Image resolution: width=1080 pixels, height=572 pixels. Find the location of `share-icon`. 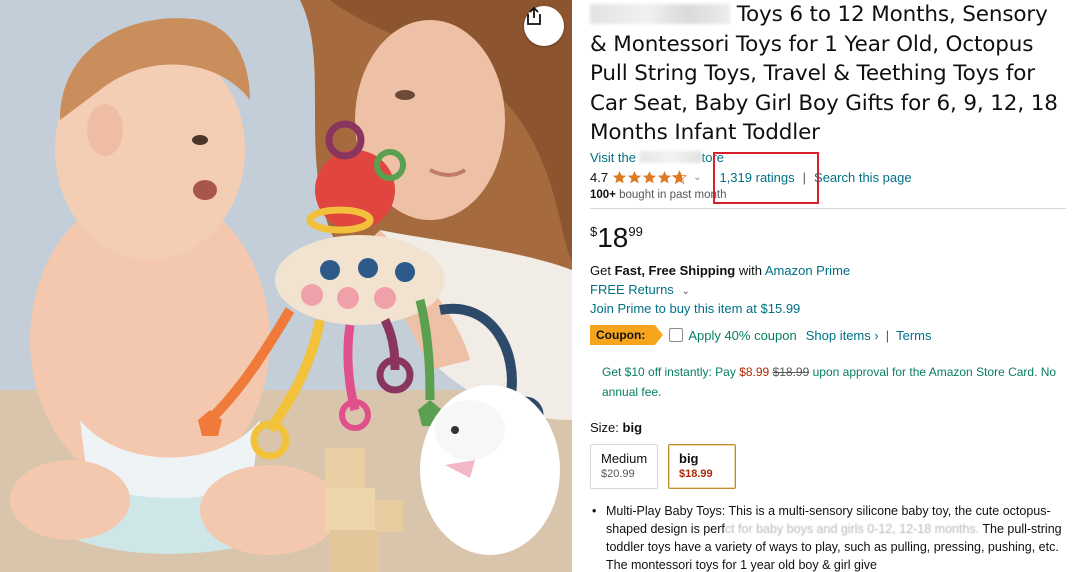

share-icon is located at coordinates (534, 15).